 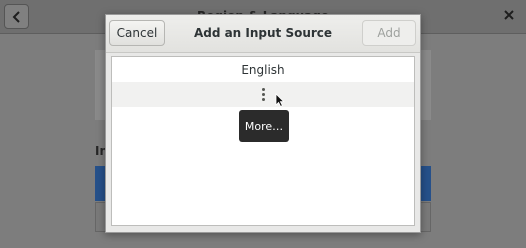 I want to click on list-item-label: English, so click(x=263, y=69).